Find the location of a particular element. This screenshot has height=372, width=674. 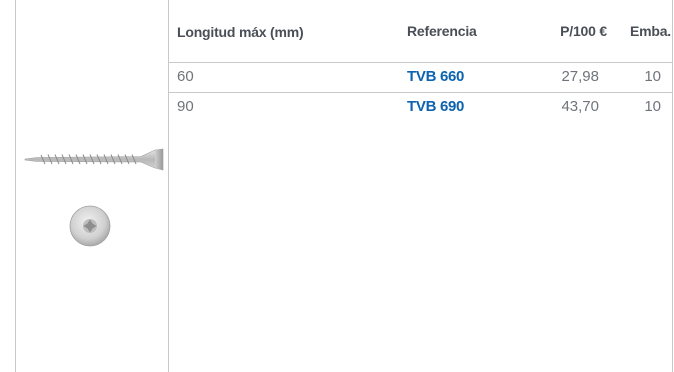

cell-price: 27,98 is located at coordinates (580, 76).